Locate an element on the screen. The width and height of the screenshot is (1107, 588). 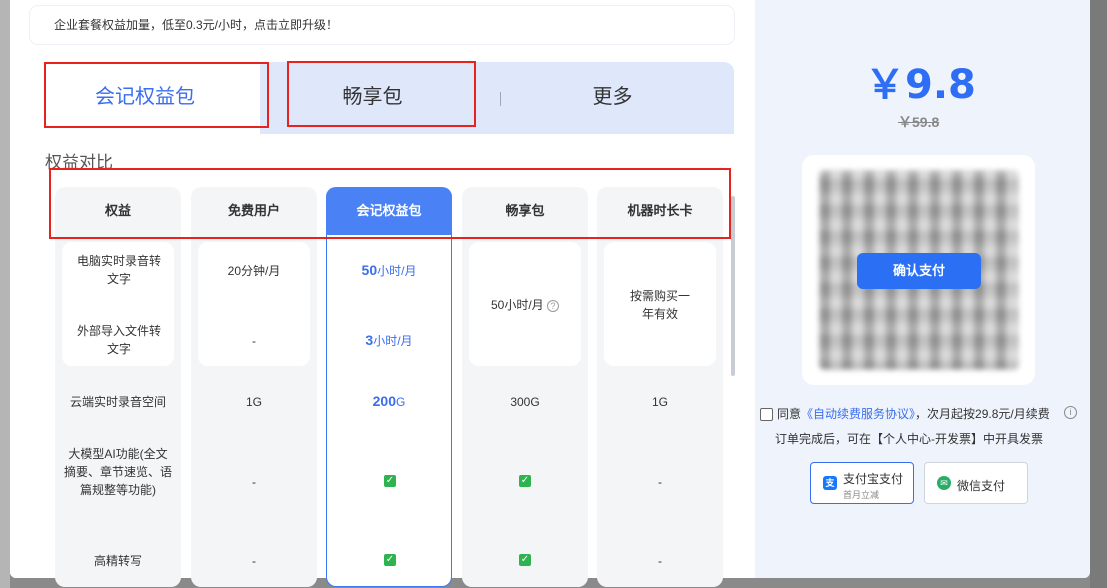
free-import-value: - is located at coordinates (254, 341).